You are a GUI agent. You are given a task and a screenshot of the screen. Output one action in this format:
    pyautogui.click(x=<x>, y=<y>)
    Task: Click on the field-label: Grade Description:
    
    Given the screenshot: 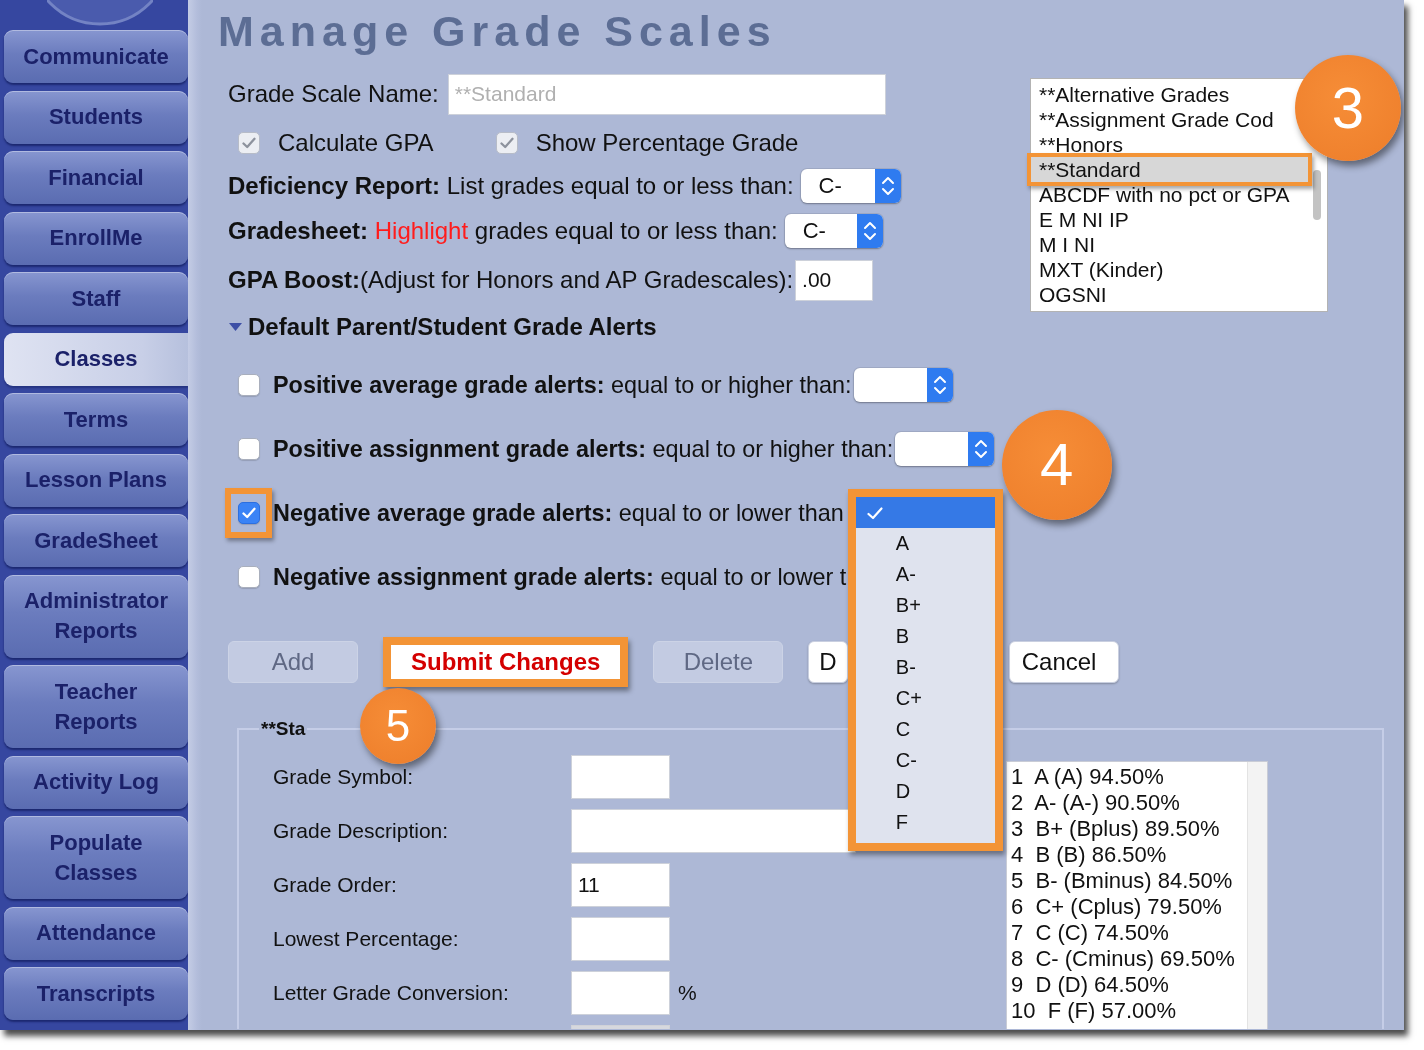 What is the action you would take?
    pyautogui.click(x=361, y=831)
    